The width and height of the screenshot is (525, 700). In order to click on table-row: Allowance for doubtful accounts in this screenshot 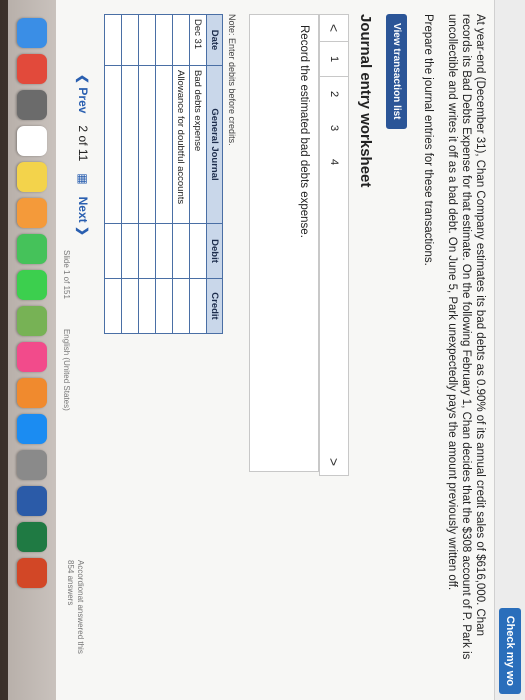, I will do `click(181, 174)`.